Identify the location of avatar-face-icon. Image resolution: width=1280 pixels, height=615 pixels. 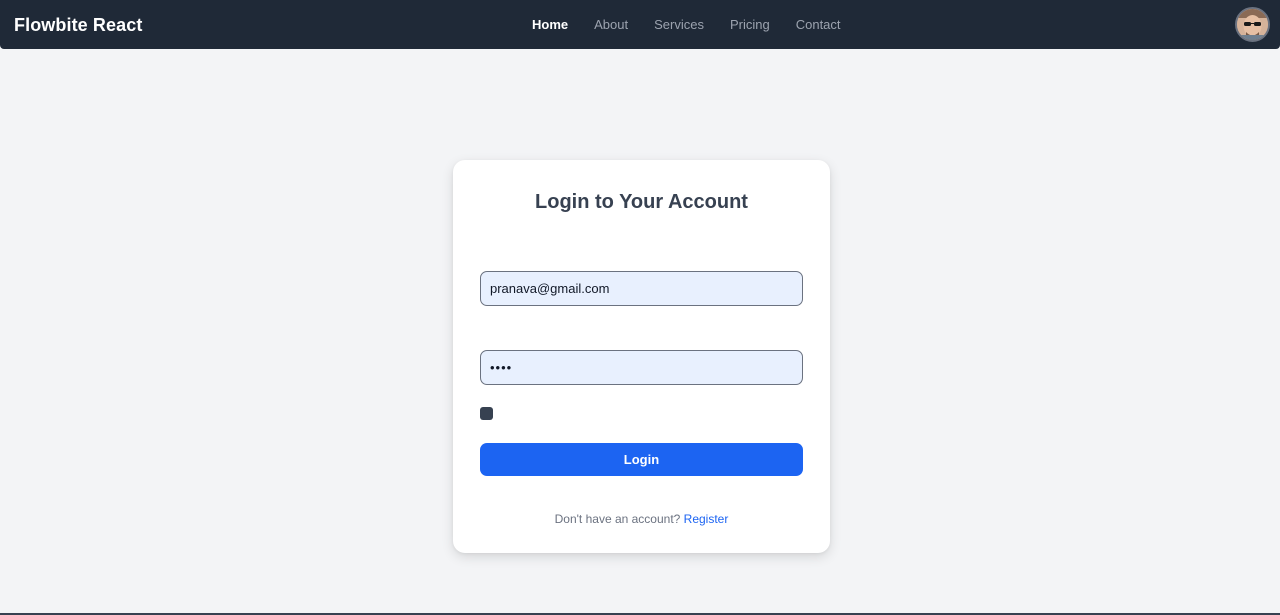
(1252, 24).